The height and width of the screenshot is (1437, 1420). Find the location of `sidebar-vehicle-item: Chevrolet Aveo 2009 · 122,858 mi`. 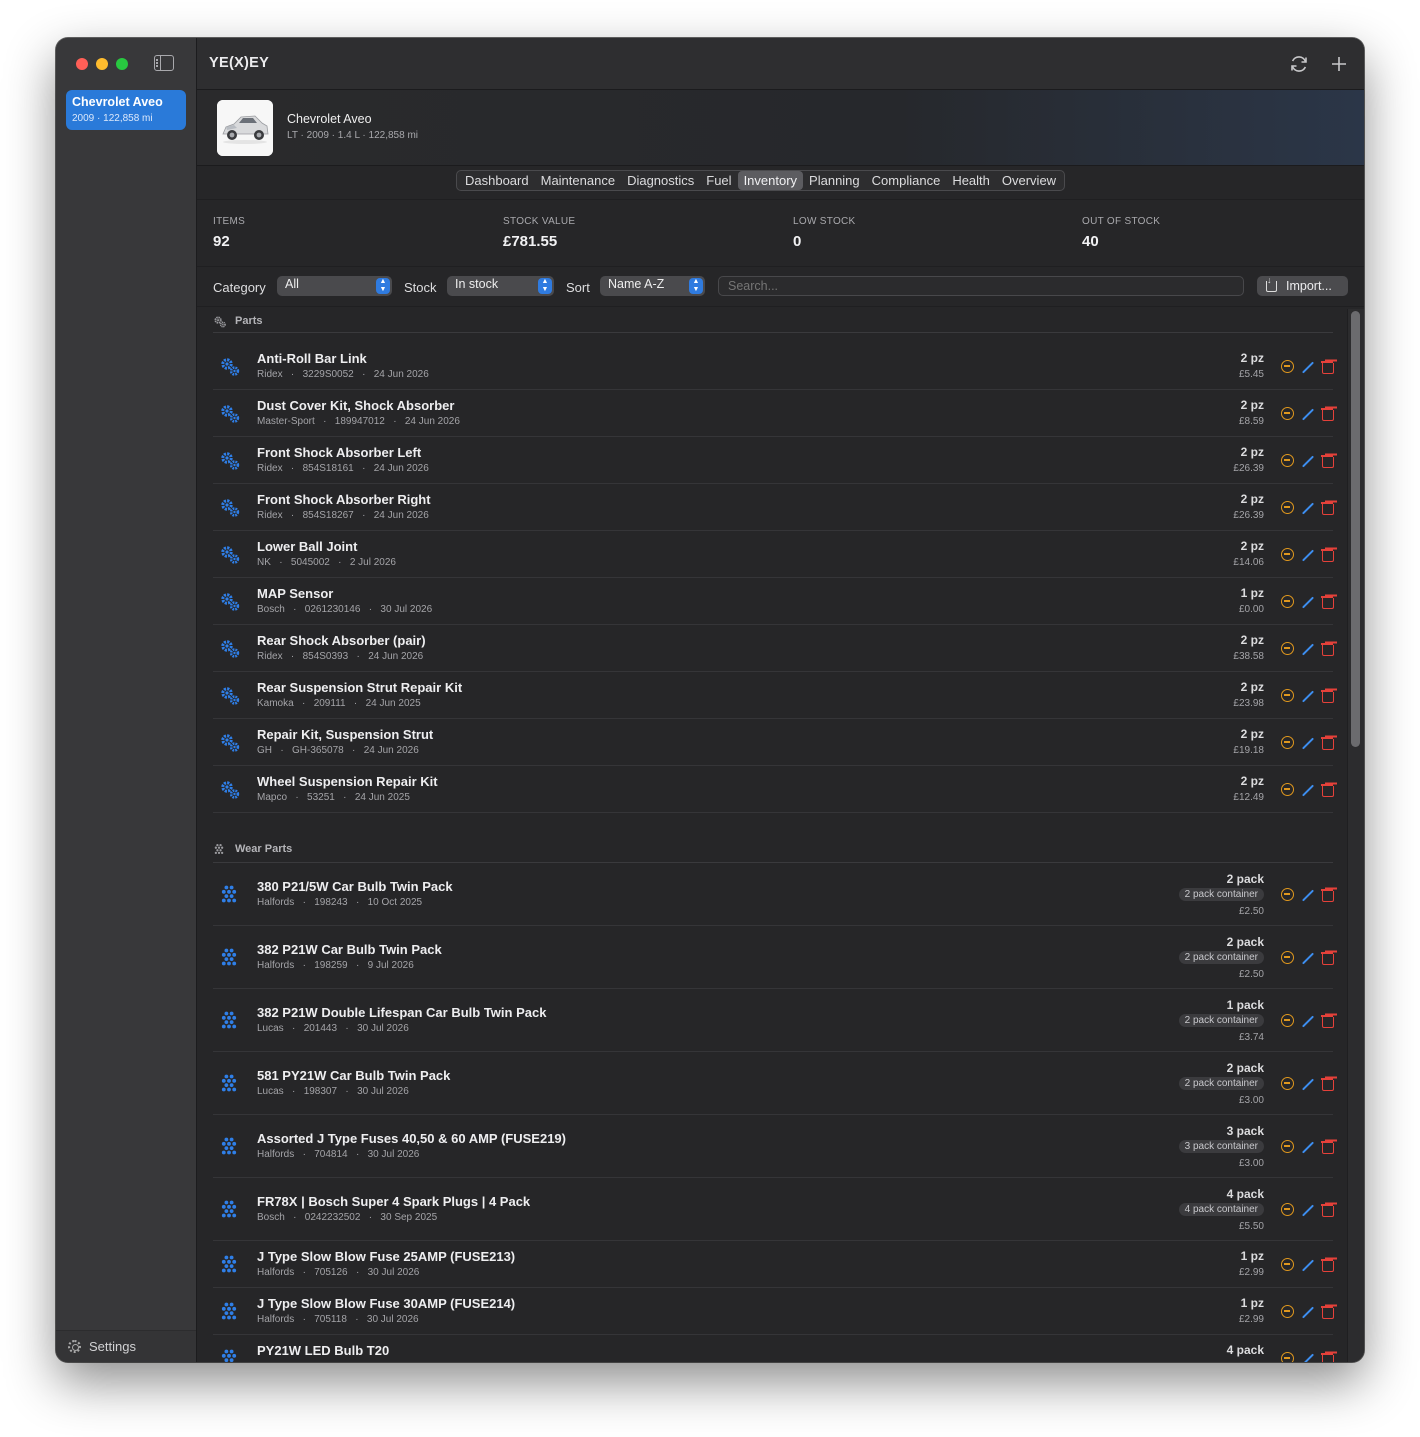

sidebar-vehicle-item: Chevrolet Aveo 2009 · 122,858 mi is located at coordinates (126, 110).